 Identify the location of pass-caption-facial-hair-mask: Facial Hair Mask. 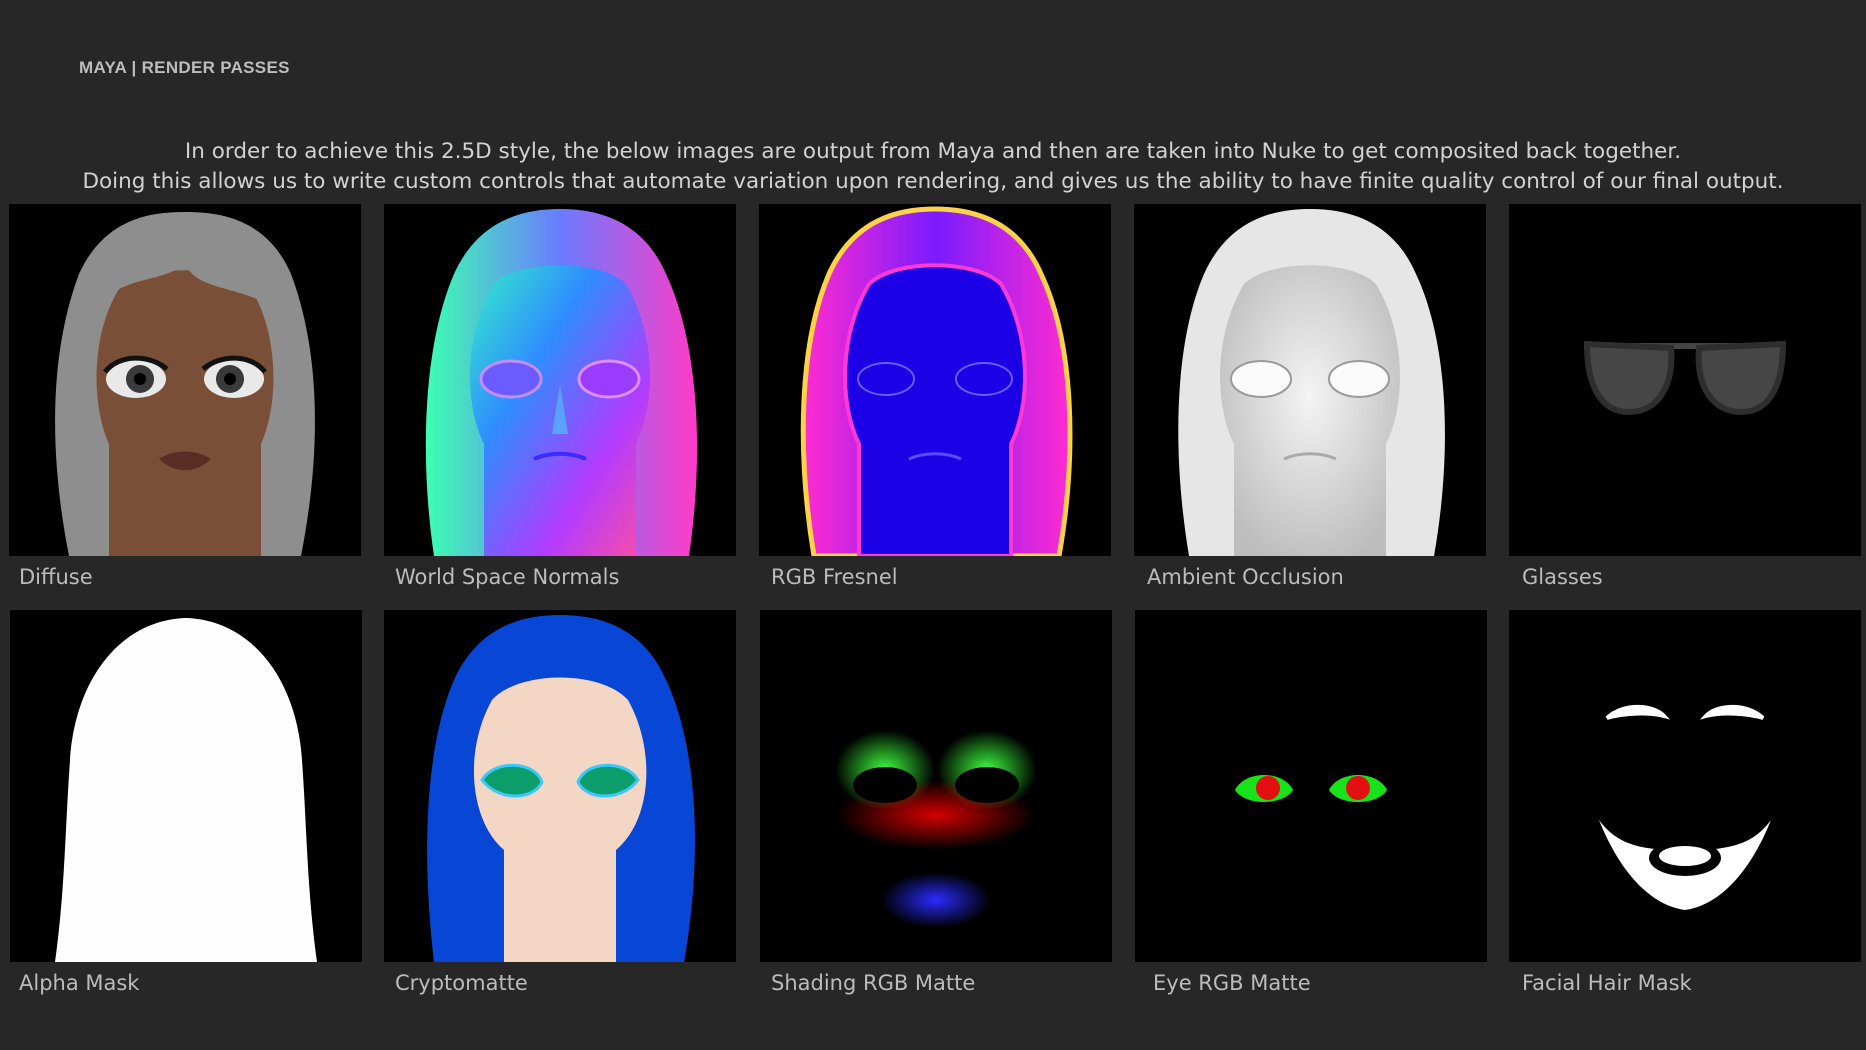
(1607, 983).